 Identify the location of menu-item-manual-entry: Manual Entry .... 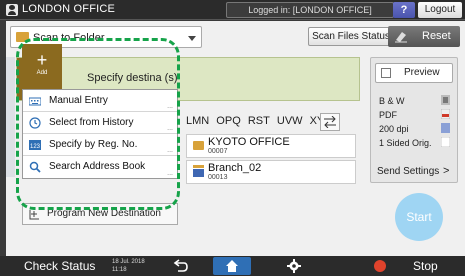
(100, 101).